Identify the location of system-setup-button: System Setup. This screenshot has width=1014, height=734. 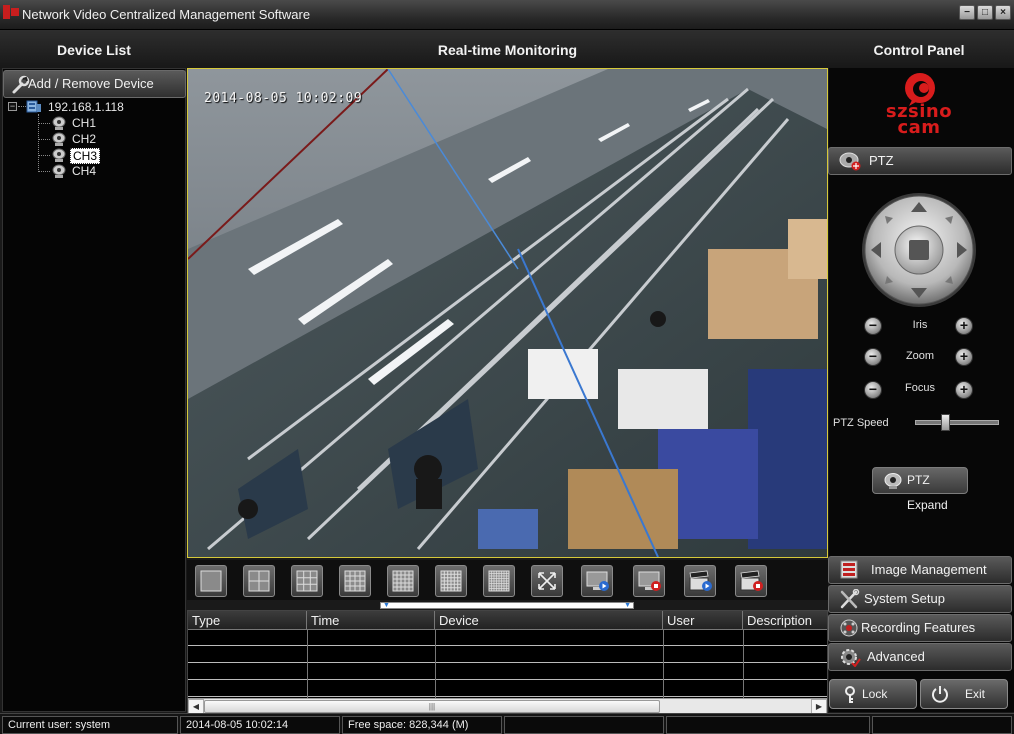
(920, 599).